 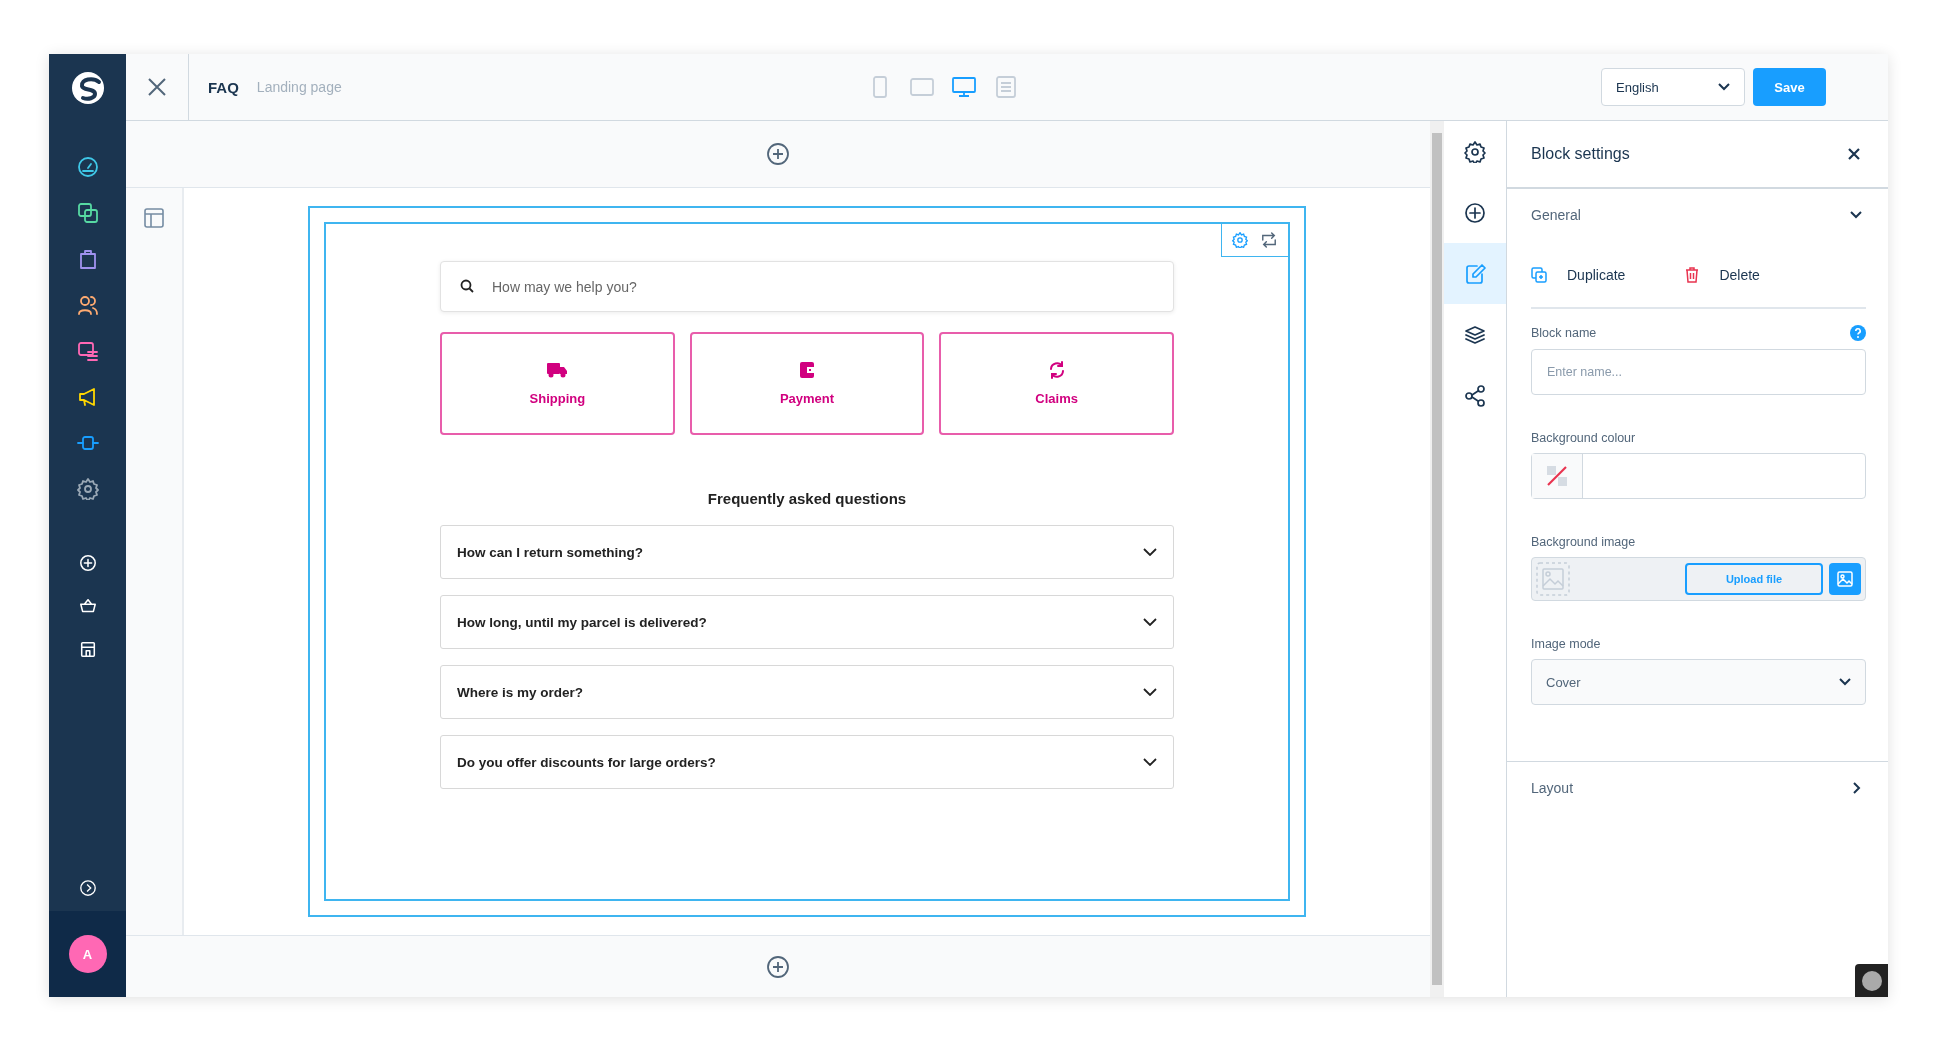 I want to click on layers-icon, so click(x=1475, y=334).